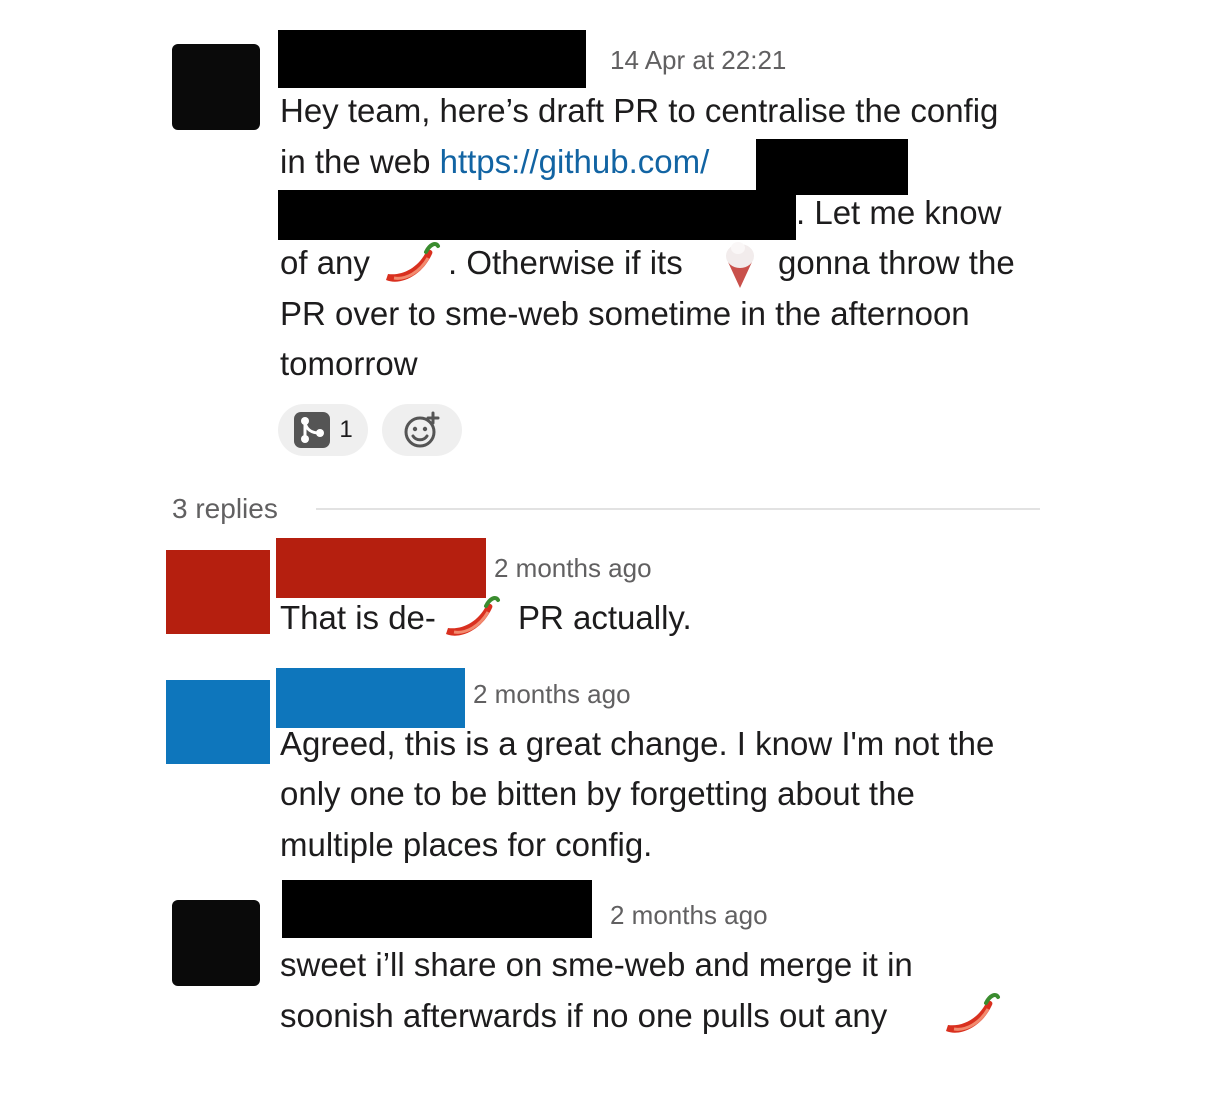 Image resolution: width=1214 pixels, height=1096 pixels. What do you see at coordinates (740, 265) in the screenshot?
I see `ice-cream-icon` at bounding box center [740, 265].